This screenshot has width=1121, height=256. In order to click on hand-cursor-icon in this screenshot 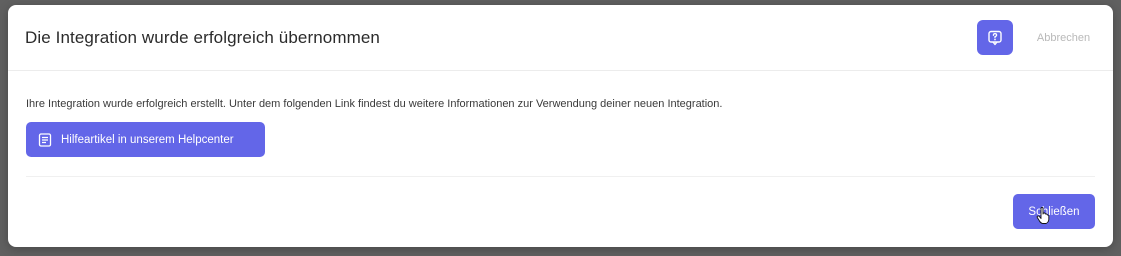, I will do `click(1043, 216)`.